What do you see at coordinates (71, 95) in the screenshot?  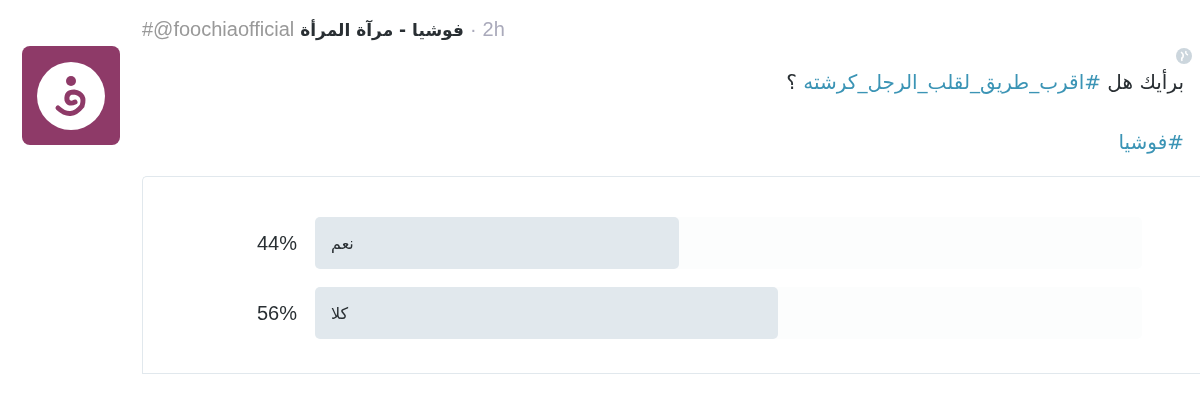 I see `avatar-logo-icon` at bounding box center [71, 95].